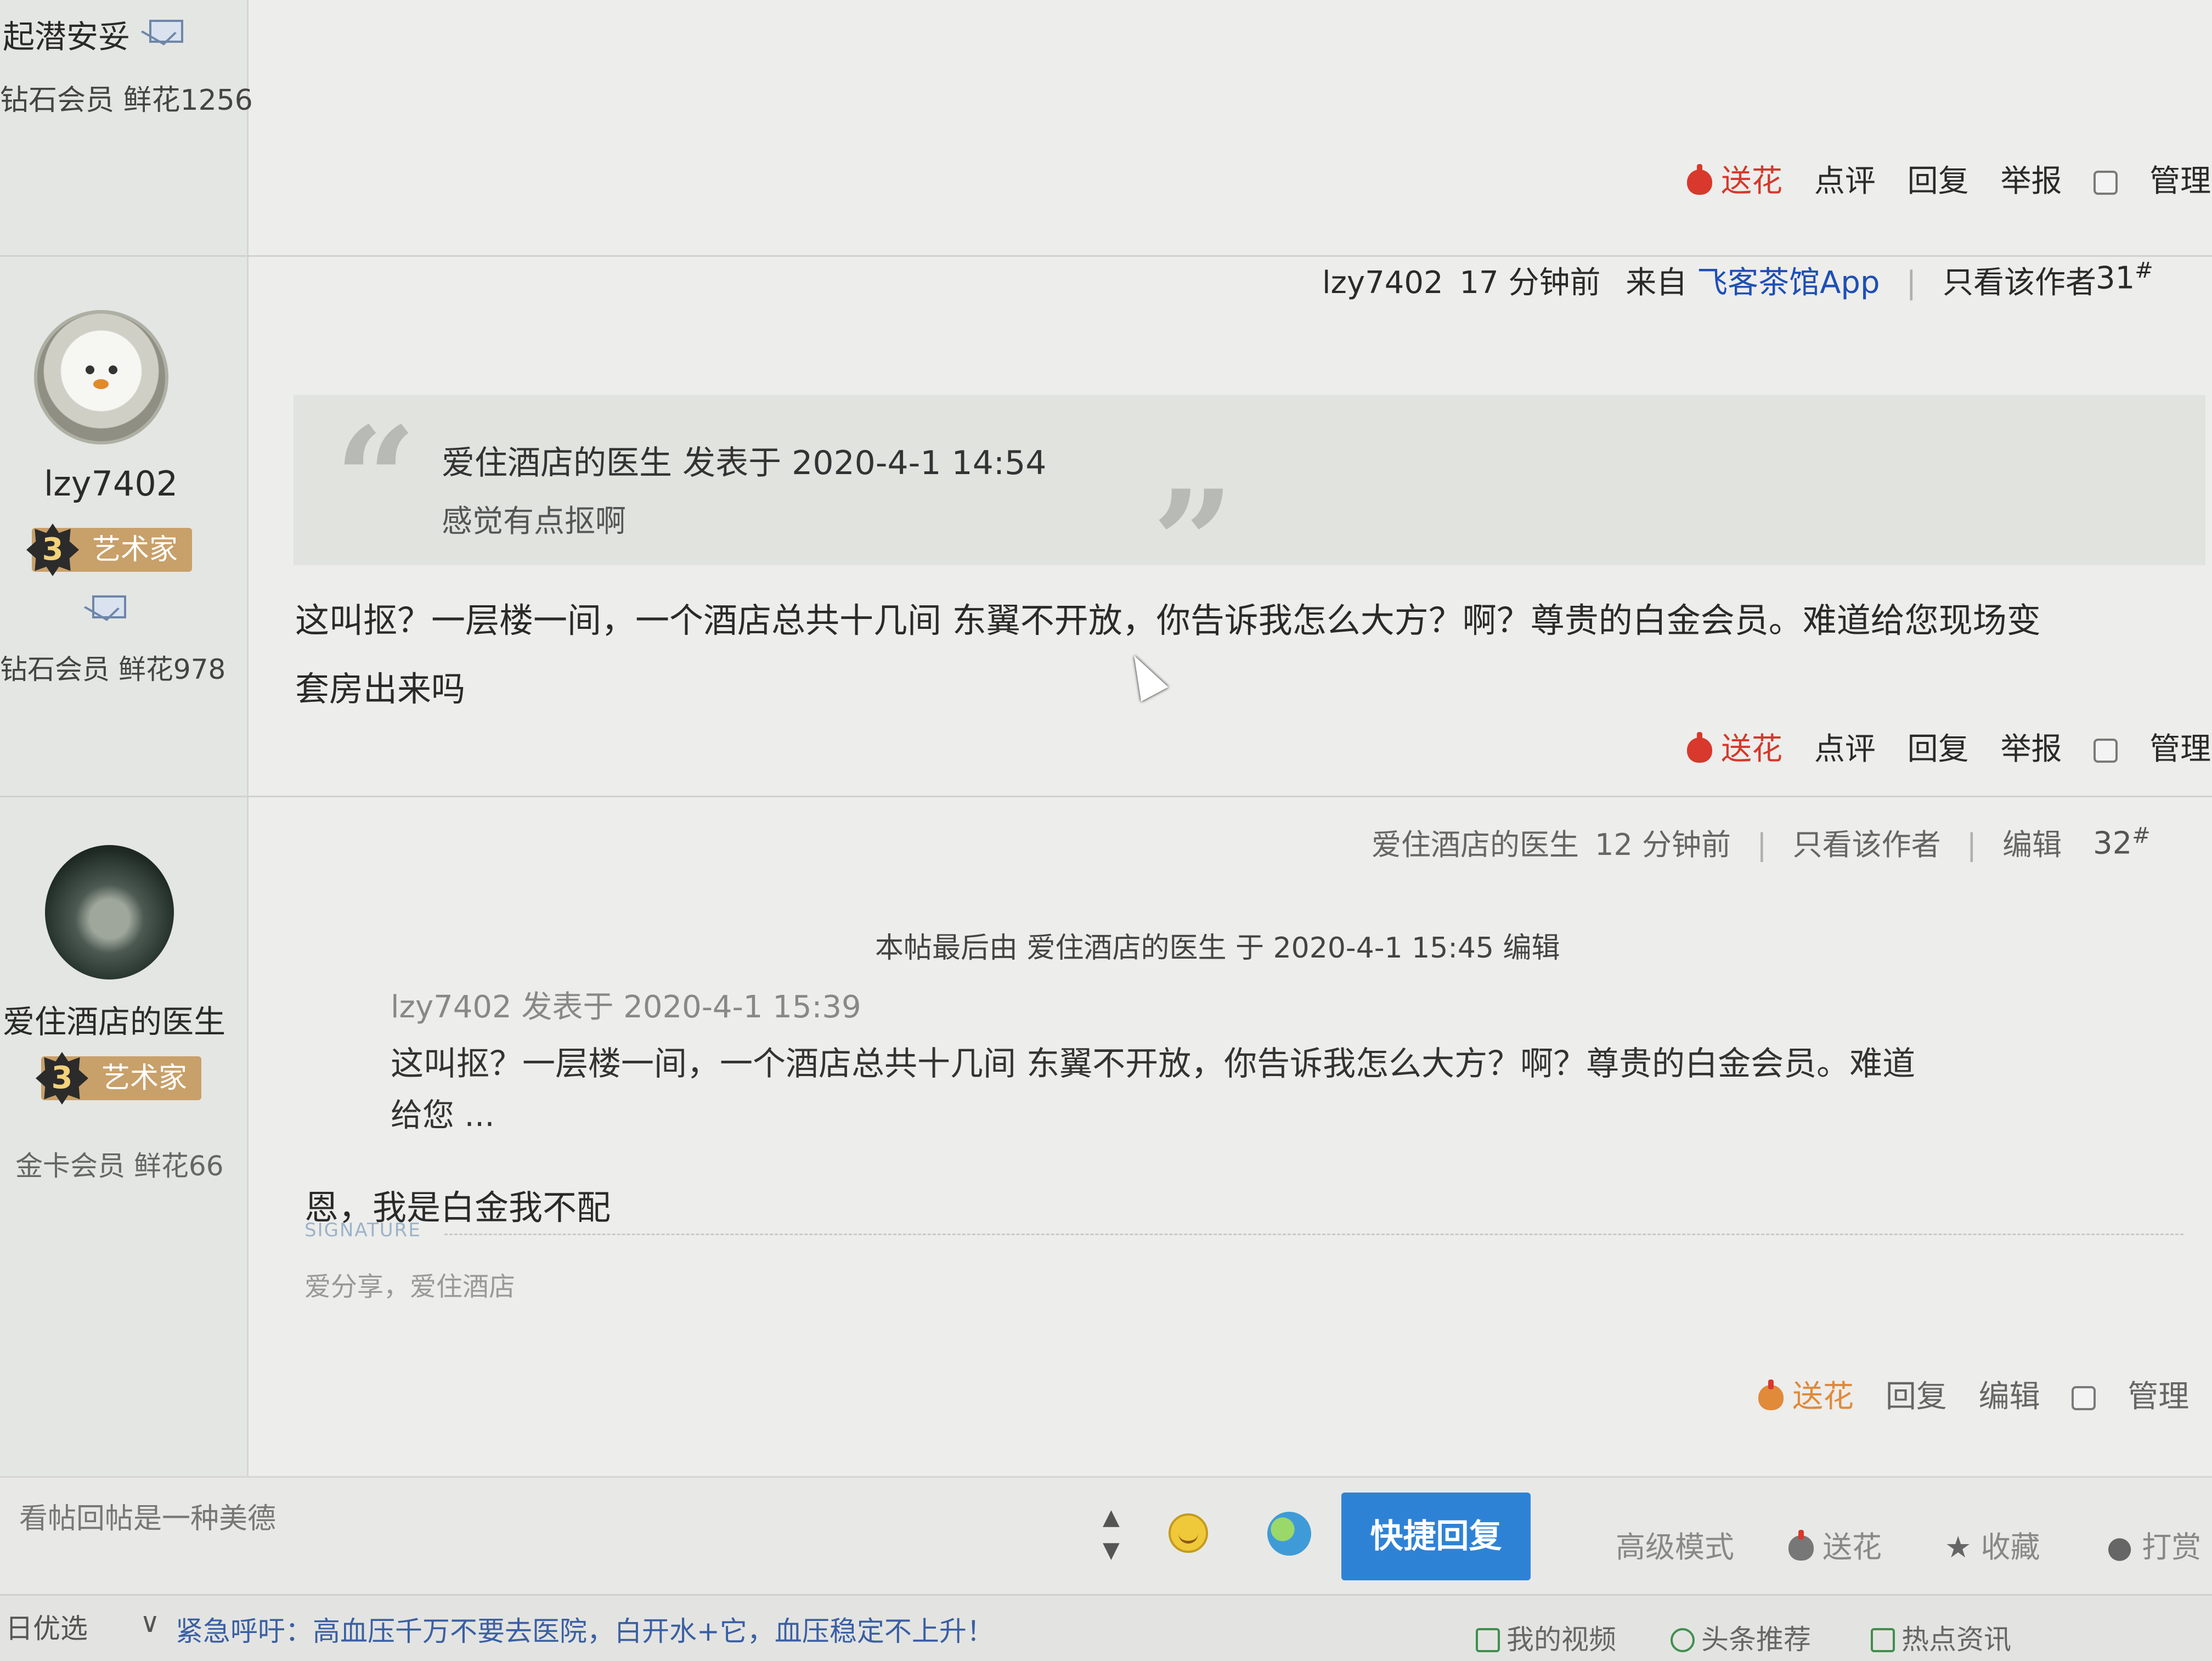 Image resolution: width=2212 pixels, height=1661 pixels. I want to click on favorite-label: 收藏, so click(2010, 1547).